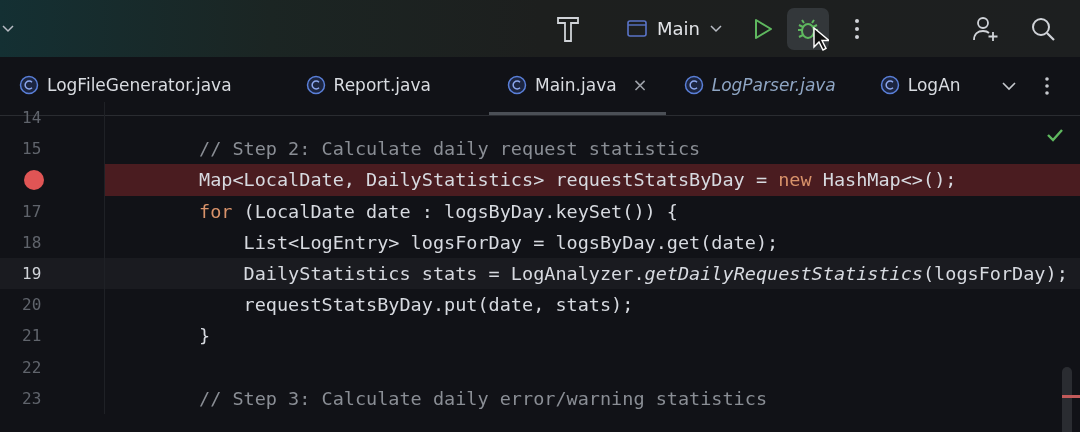 This screenshot has height=432, width=1080. What do you see at coordinates (655, 274) in the screenshot?
I see `code-line: DailyStatistics stats = LogAnalyzer.getDailyRequestStatistics(logsForDay);` at bounding box center [655, 274].